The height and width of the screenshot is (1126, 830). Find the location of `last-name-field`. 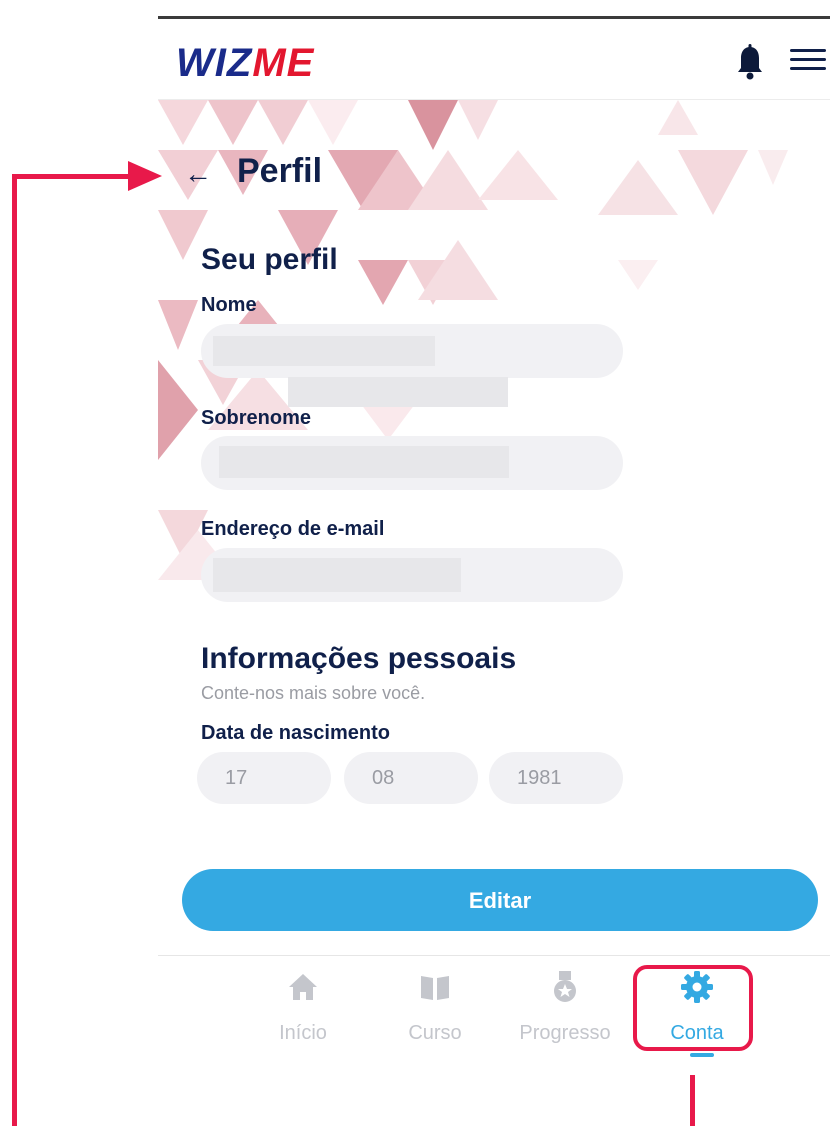

last-name-field is located at coordinates (412, 463).